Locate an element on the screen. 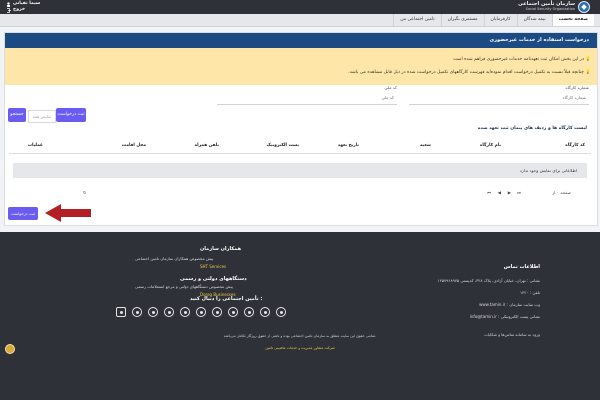  last-page-icon: ⏮ is located at coordinates (489, 194).